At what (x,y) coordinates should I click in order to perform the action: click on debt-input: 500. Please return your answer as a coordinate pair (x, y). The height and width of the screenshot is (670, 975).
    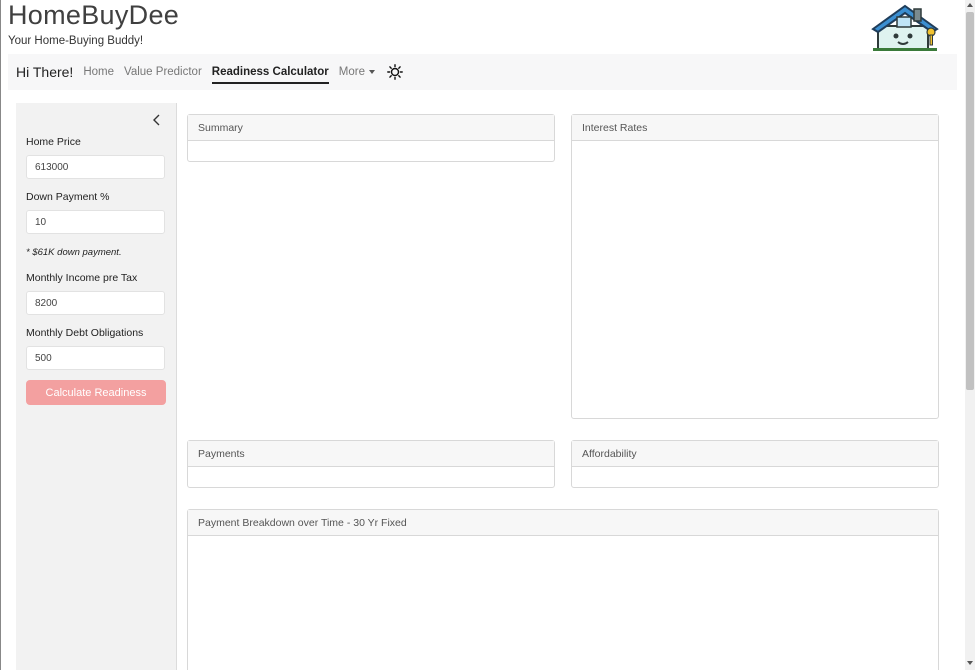
    Looking at the image, I should click on (95, 358).